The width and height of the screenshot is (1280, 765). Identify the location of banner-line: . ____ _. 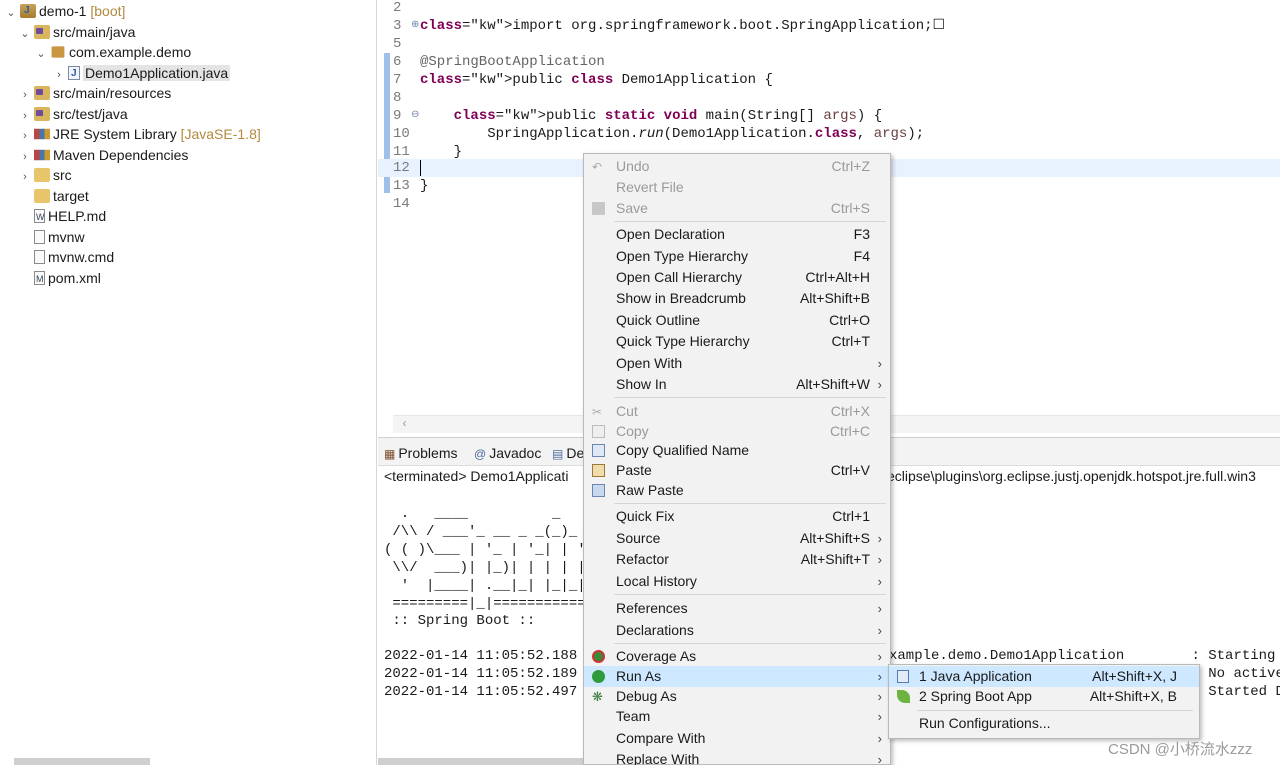
(472, 514).